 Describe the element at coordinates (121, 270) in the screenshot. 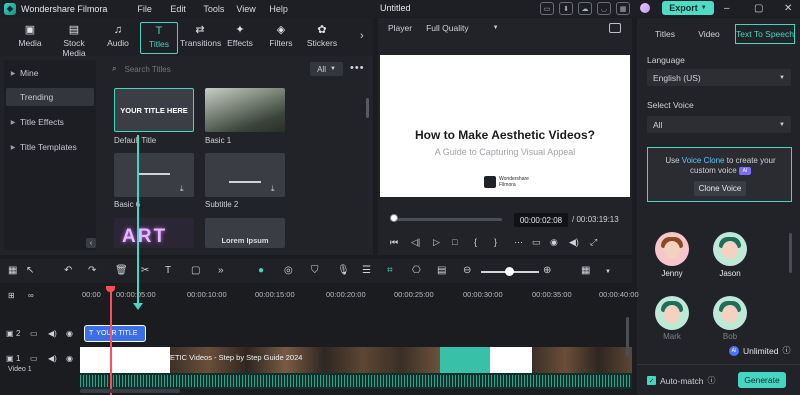

I see `delete-icon: 🗑` at that location.